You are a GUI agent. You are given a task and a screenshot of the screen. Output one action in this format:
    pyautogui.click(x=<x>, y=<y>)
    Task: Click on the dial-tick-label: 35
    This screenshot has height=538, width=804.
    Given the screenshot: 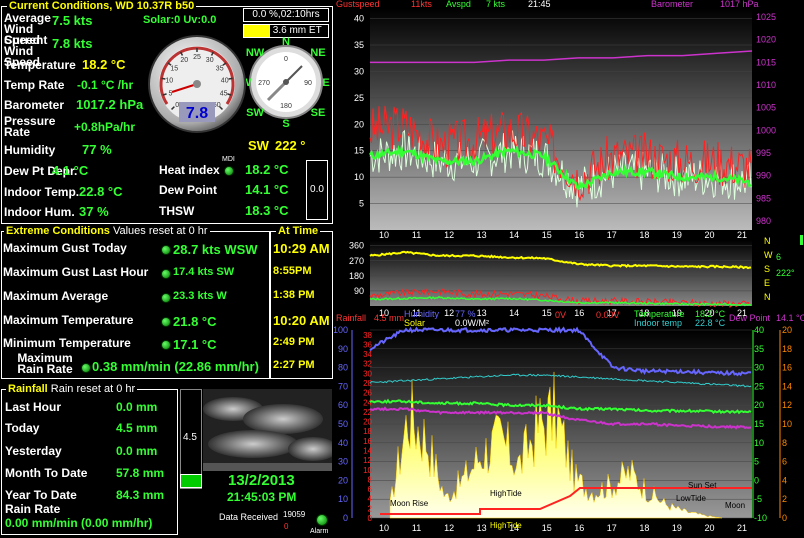 What is the action you would take?
    pyautogui.click(x=220, y=69)
    